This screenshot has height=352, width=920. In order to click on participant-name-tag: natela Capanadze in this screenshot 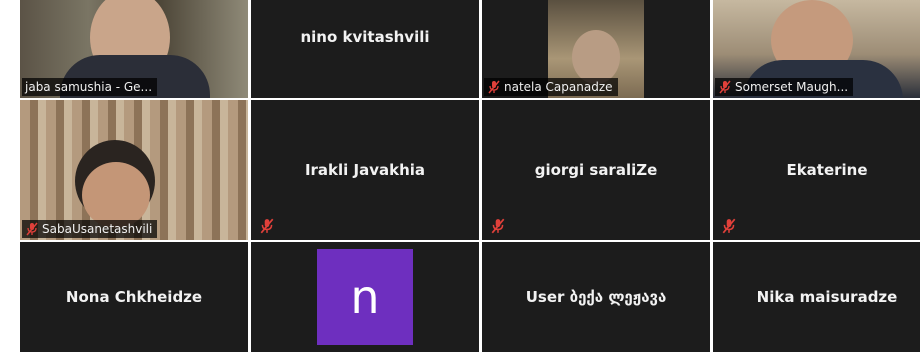, I will do `click(551, 87)`.